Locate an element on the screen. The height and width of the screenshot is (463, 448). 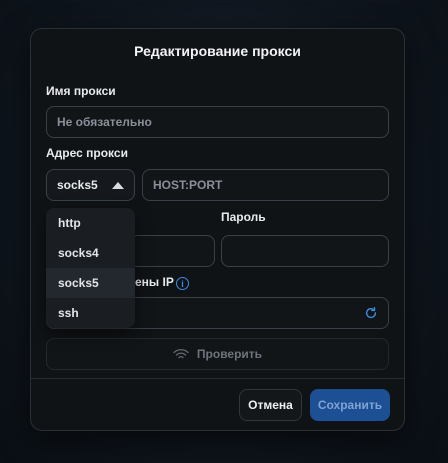
footer-divider is located at coordinates (217, 378).